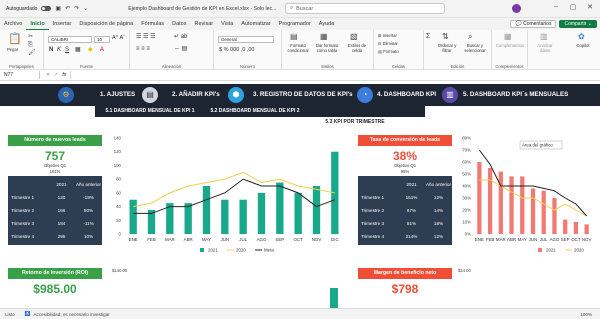  Describe the element at coordinates (10, 314) in the screenshot. I see `status-ready: Listo` at that location.